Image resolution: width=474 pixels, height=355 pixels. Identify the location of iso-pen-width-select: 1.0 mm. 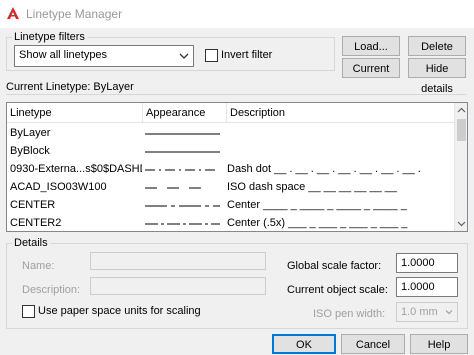
(427, 312).